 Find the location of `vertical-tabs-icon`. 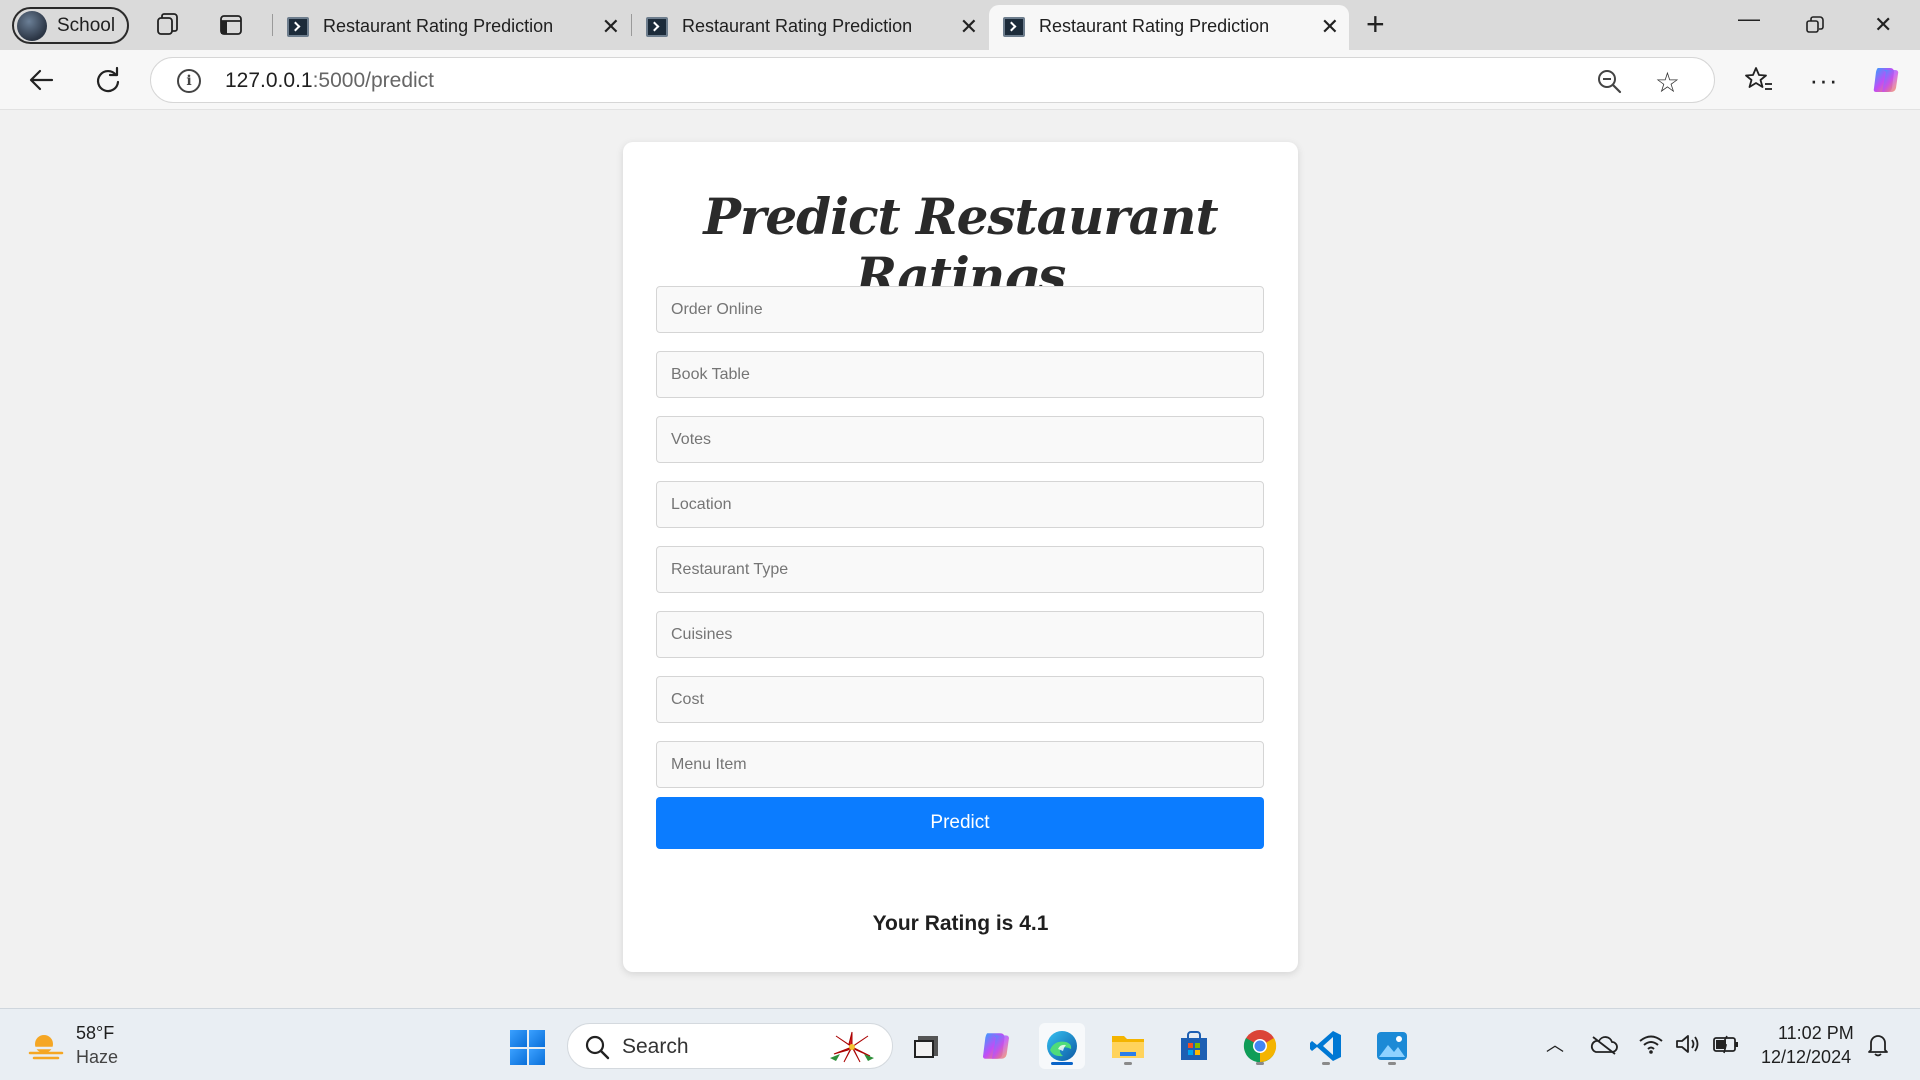

vertical-tabs-icon is located at coordinates (231, 25).